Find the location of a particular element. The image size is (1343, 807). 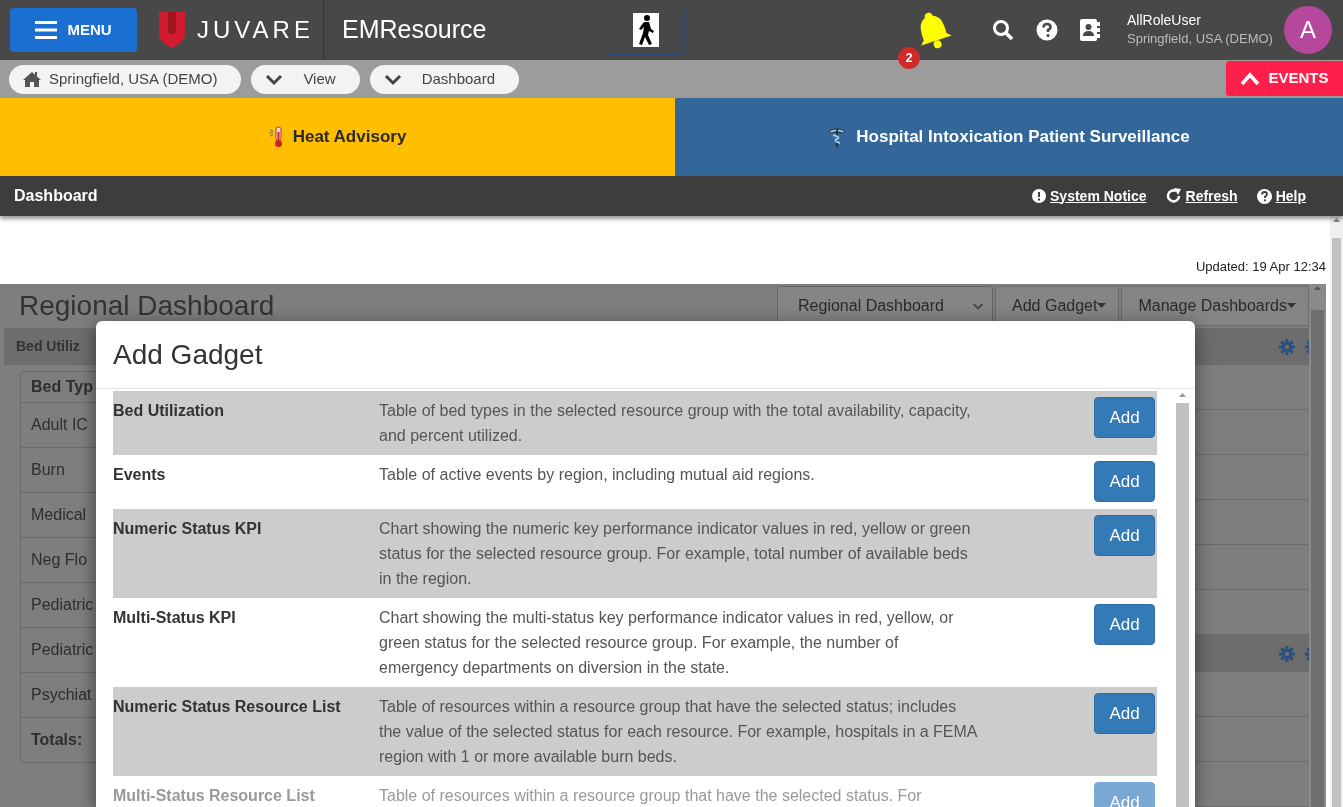

app-name: EMResource is located at coordinates (415, 30).